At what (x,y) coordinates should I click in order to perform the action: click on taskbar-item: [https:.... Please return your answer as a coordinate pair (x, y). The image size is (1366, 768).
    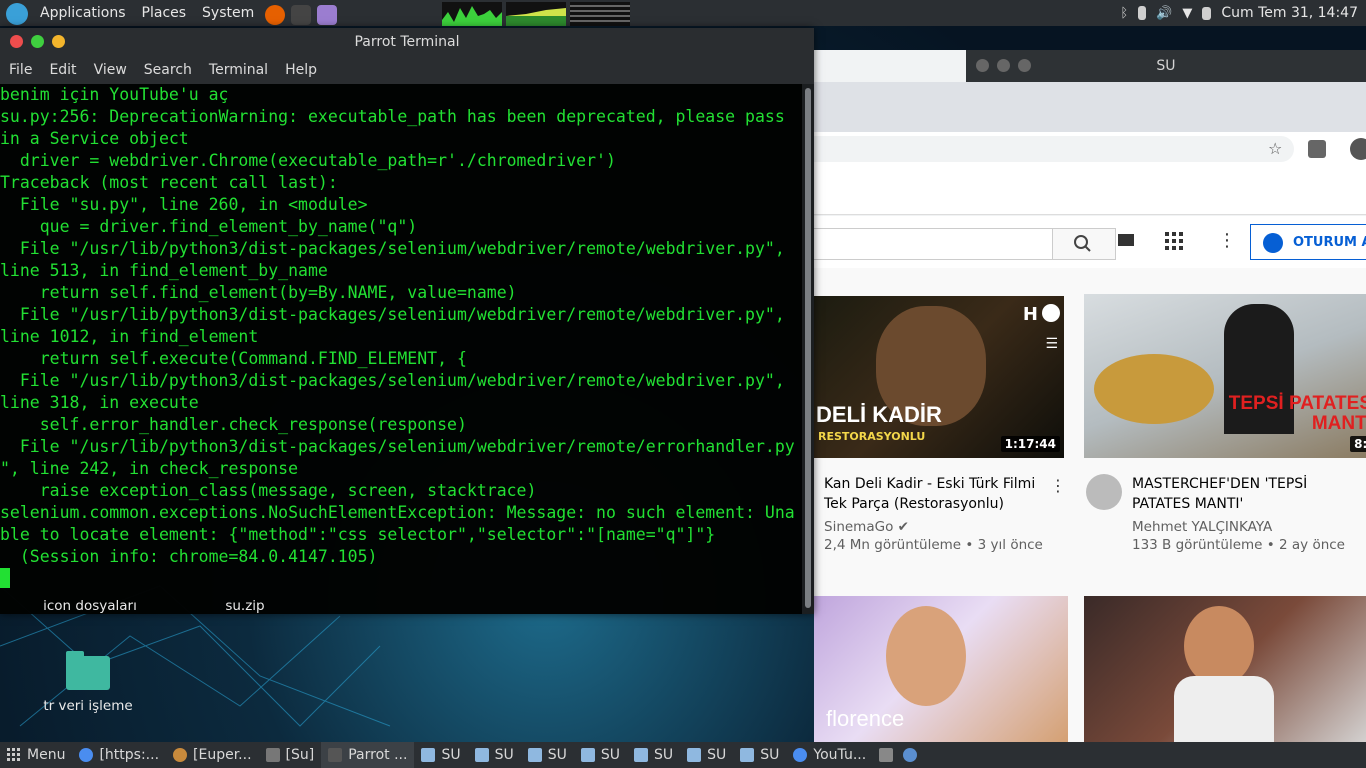
    Looking at the image, I should click on (119, 755).